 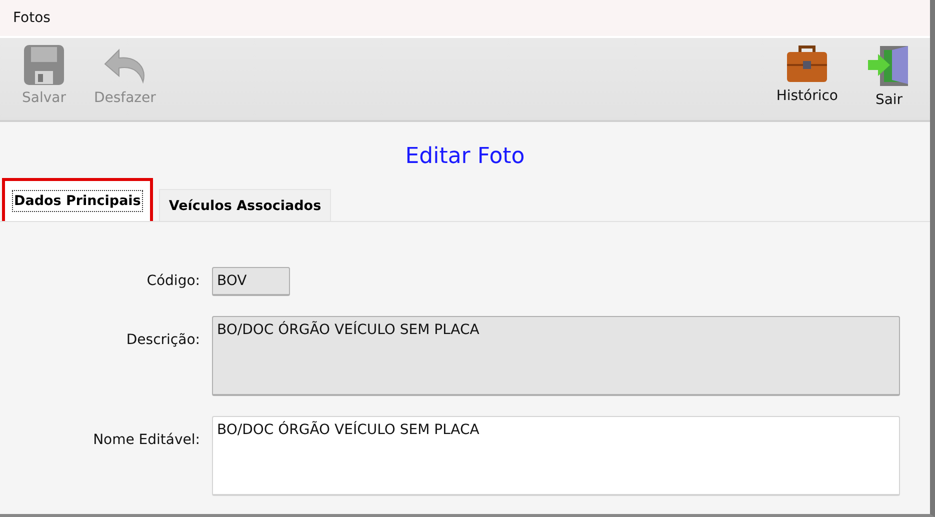 What do you see at coordinates (77, 199) in the screenshot?
I see `tab: Dados Principais` at bounding box center [77, 199].